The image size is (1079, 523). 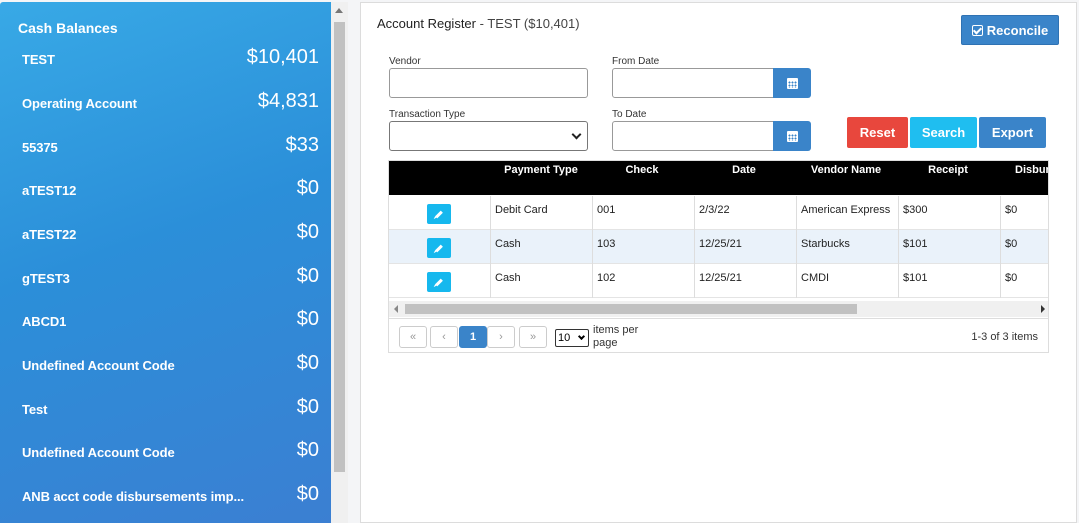 What do you see at coordinates (288, 101) in the screenshot?
I see `account-balance: $4,831` at bounding box center [288, 101].